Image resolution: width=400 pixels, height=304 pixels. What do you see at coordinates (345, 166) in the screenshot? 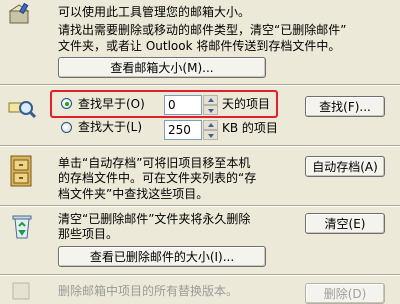
I see `autoarchive-button: 自动存档(A)` at bounding box center [345, 166].